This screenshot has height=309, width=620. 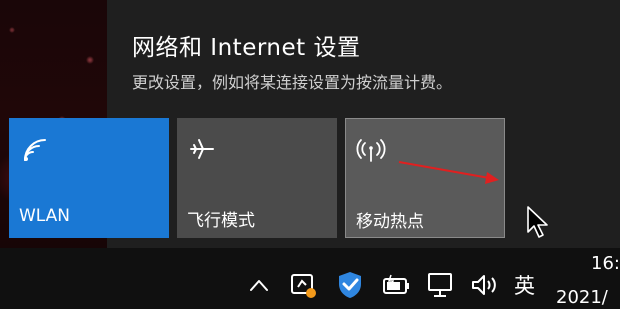 I want to click on battery-icon, so click(x=396, y=284).